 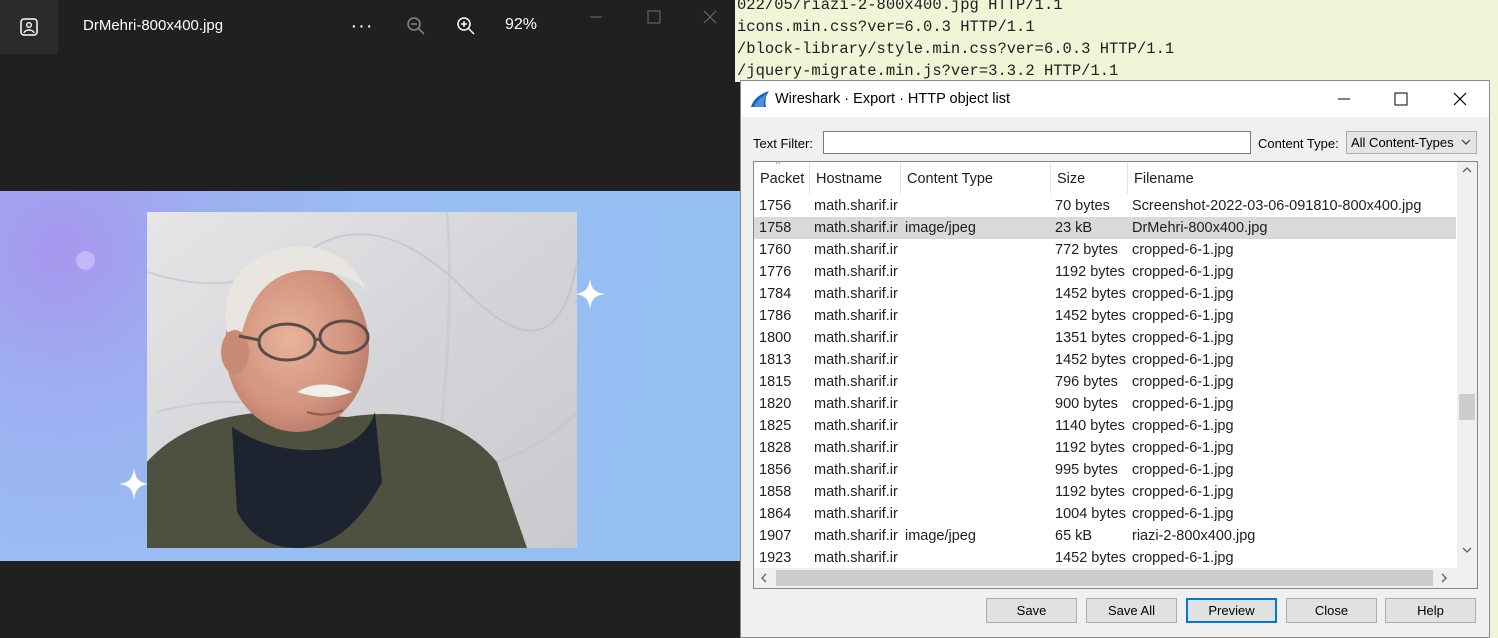 What do you see at coordinates (1090, 514) in the screenshot?
I see `cell-size: 1004 bytes` at bounding box center [1090, 514].